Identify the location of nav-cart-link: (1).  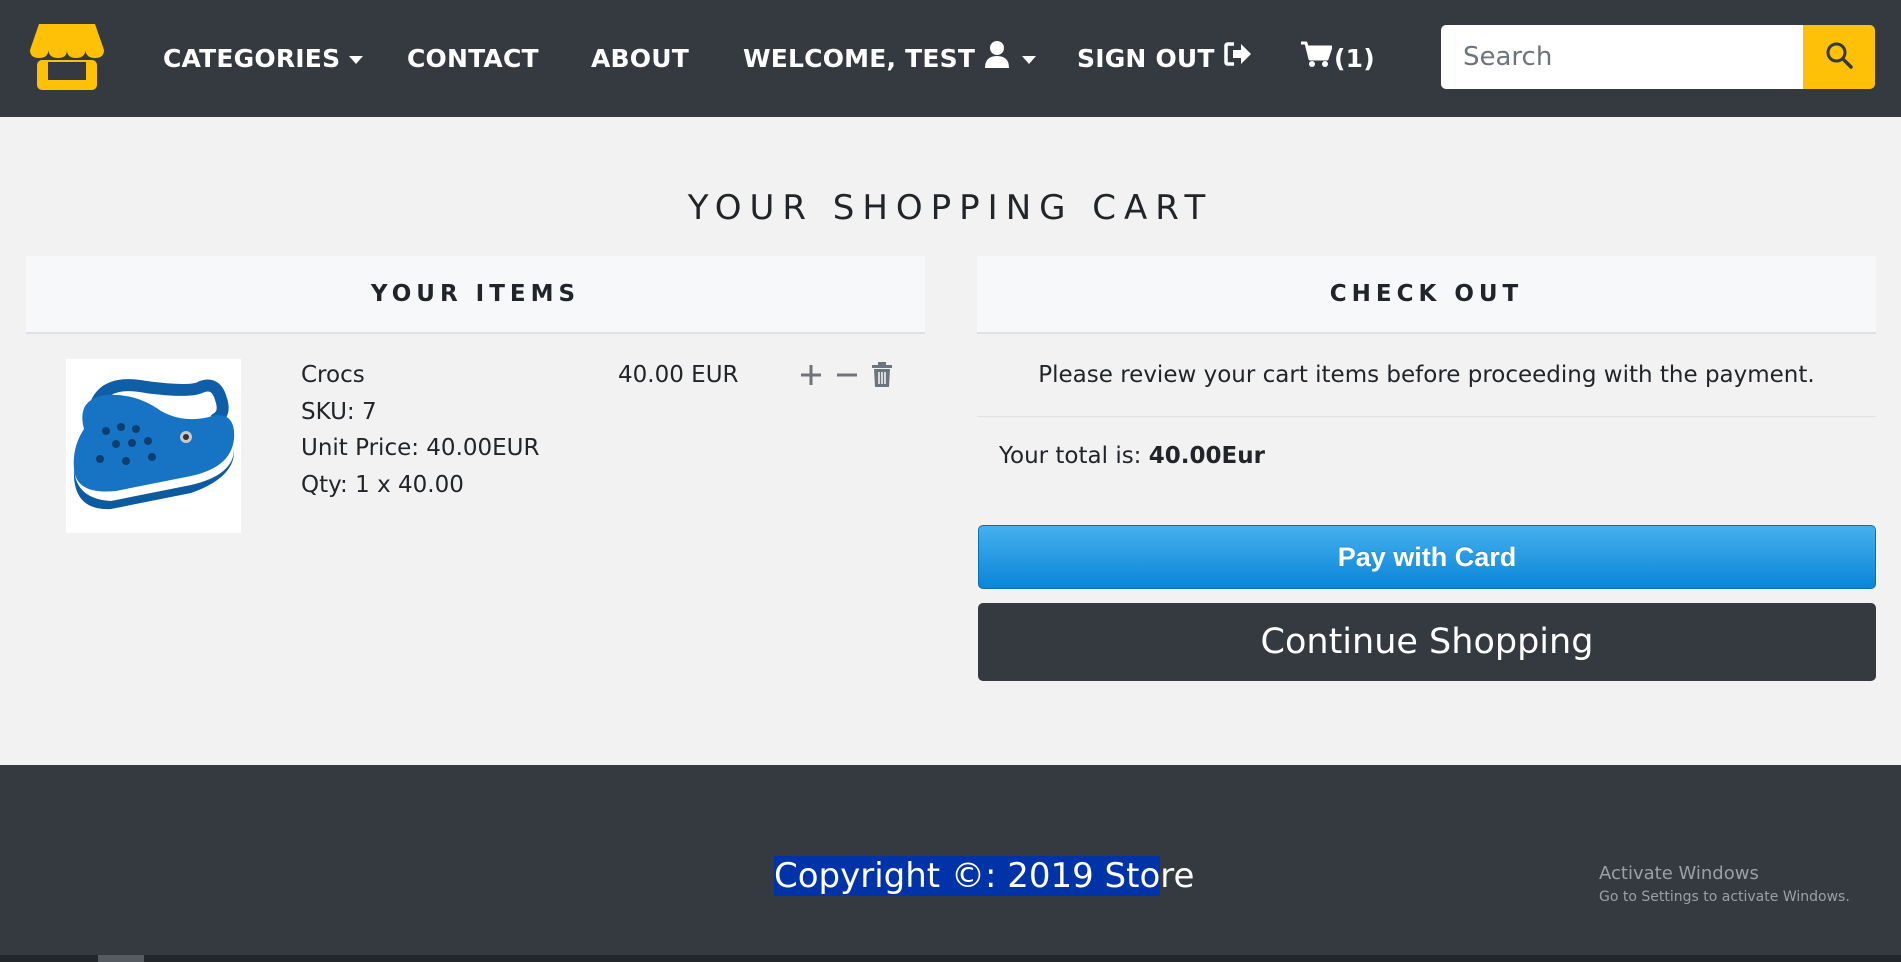
(1337, 59).